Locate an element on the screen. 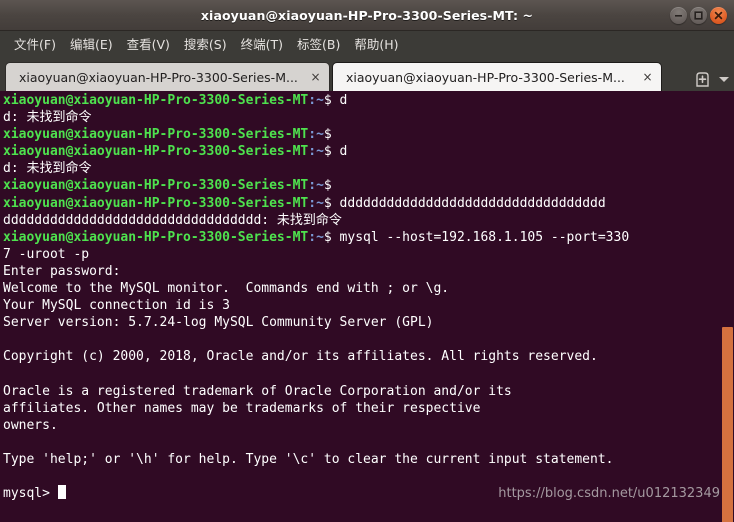  close-button is located at coordinates (718, 15).